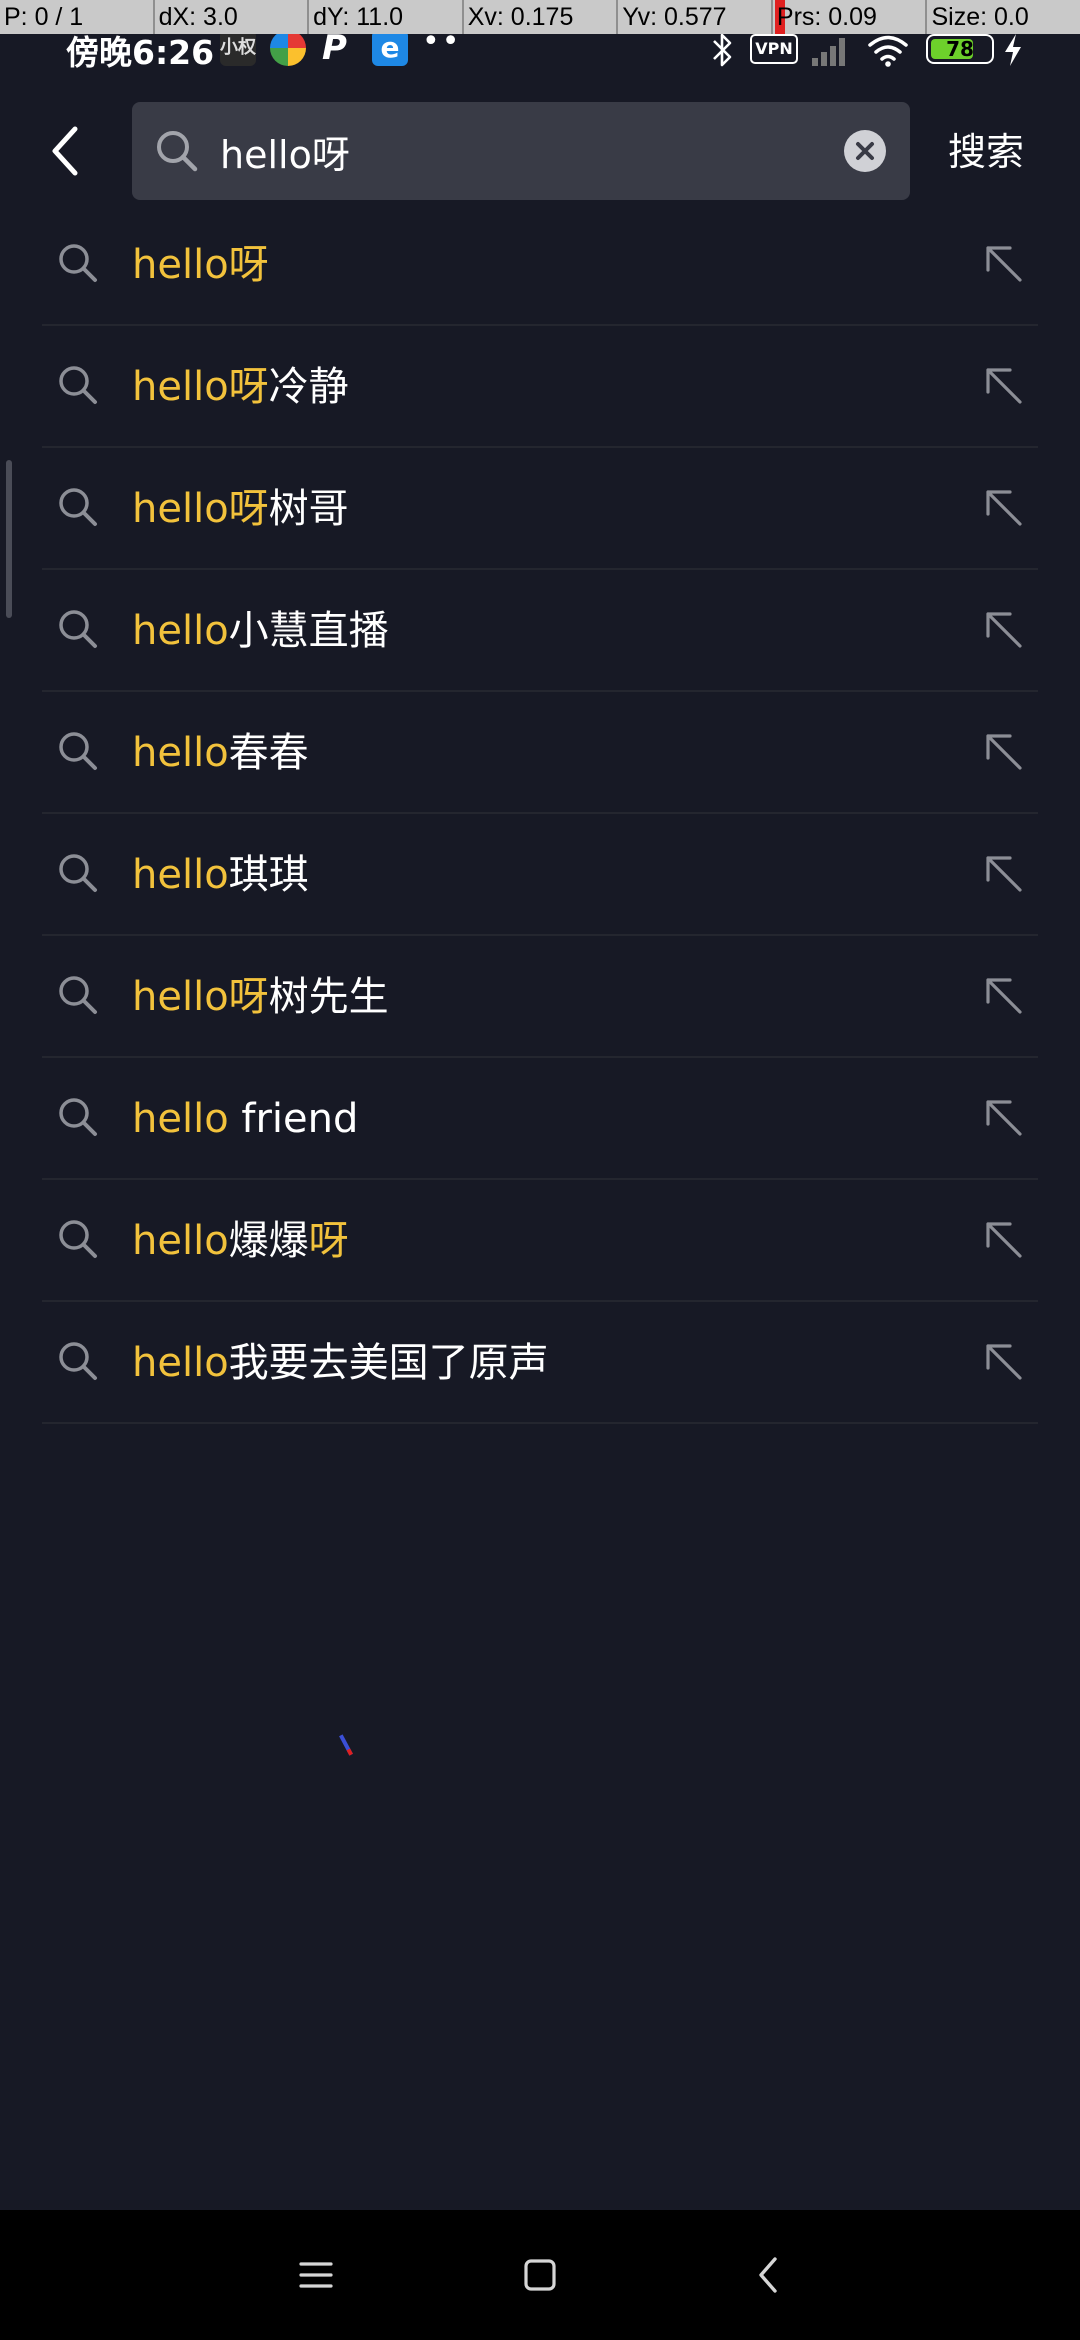 The image size is (1080, 2340). I want to click on suggestion-highlight: 呀, so click(328, 1241).